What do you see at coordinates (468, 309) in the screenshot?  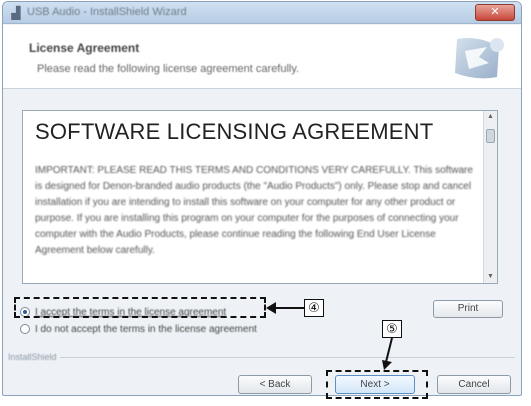 I see `print-button: Print` at bounding box center [468, 309].